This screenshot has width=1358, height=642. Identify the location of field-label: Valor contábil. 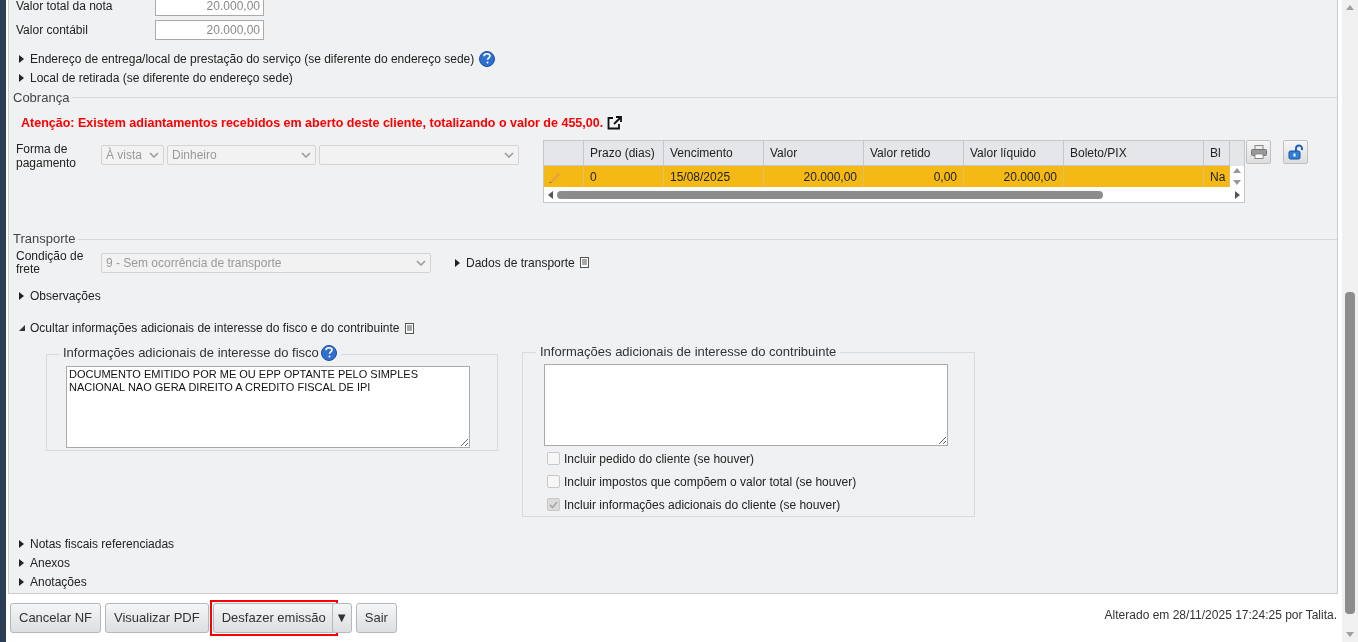
(52, 30).